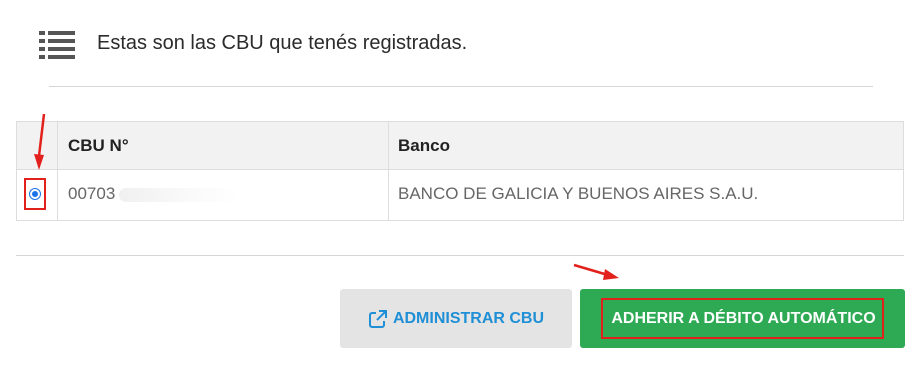 Image resolution: width=922 pixels, height=365 pixels. What do you see at coordinates (98, 145) in the screenshot?
I see `column-header-cbu: CBU N°` at bounding box center [98, 145].